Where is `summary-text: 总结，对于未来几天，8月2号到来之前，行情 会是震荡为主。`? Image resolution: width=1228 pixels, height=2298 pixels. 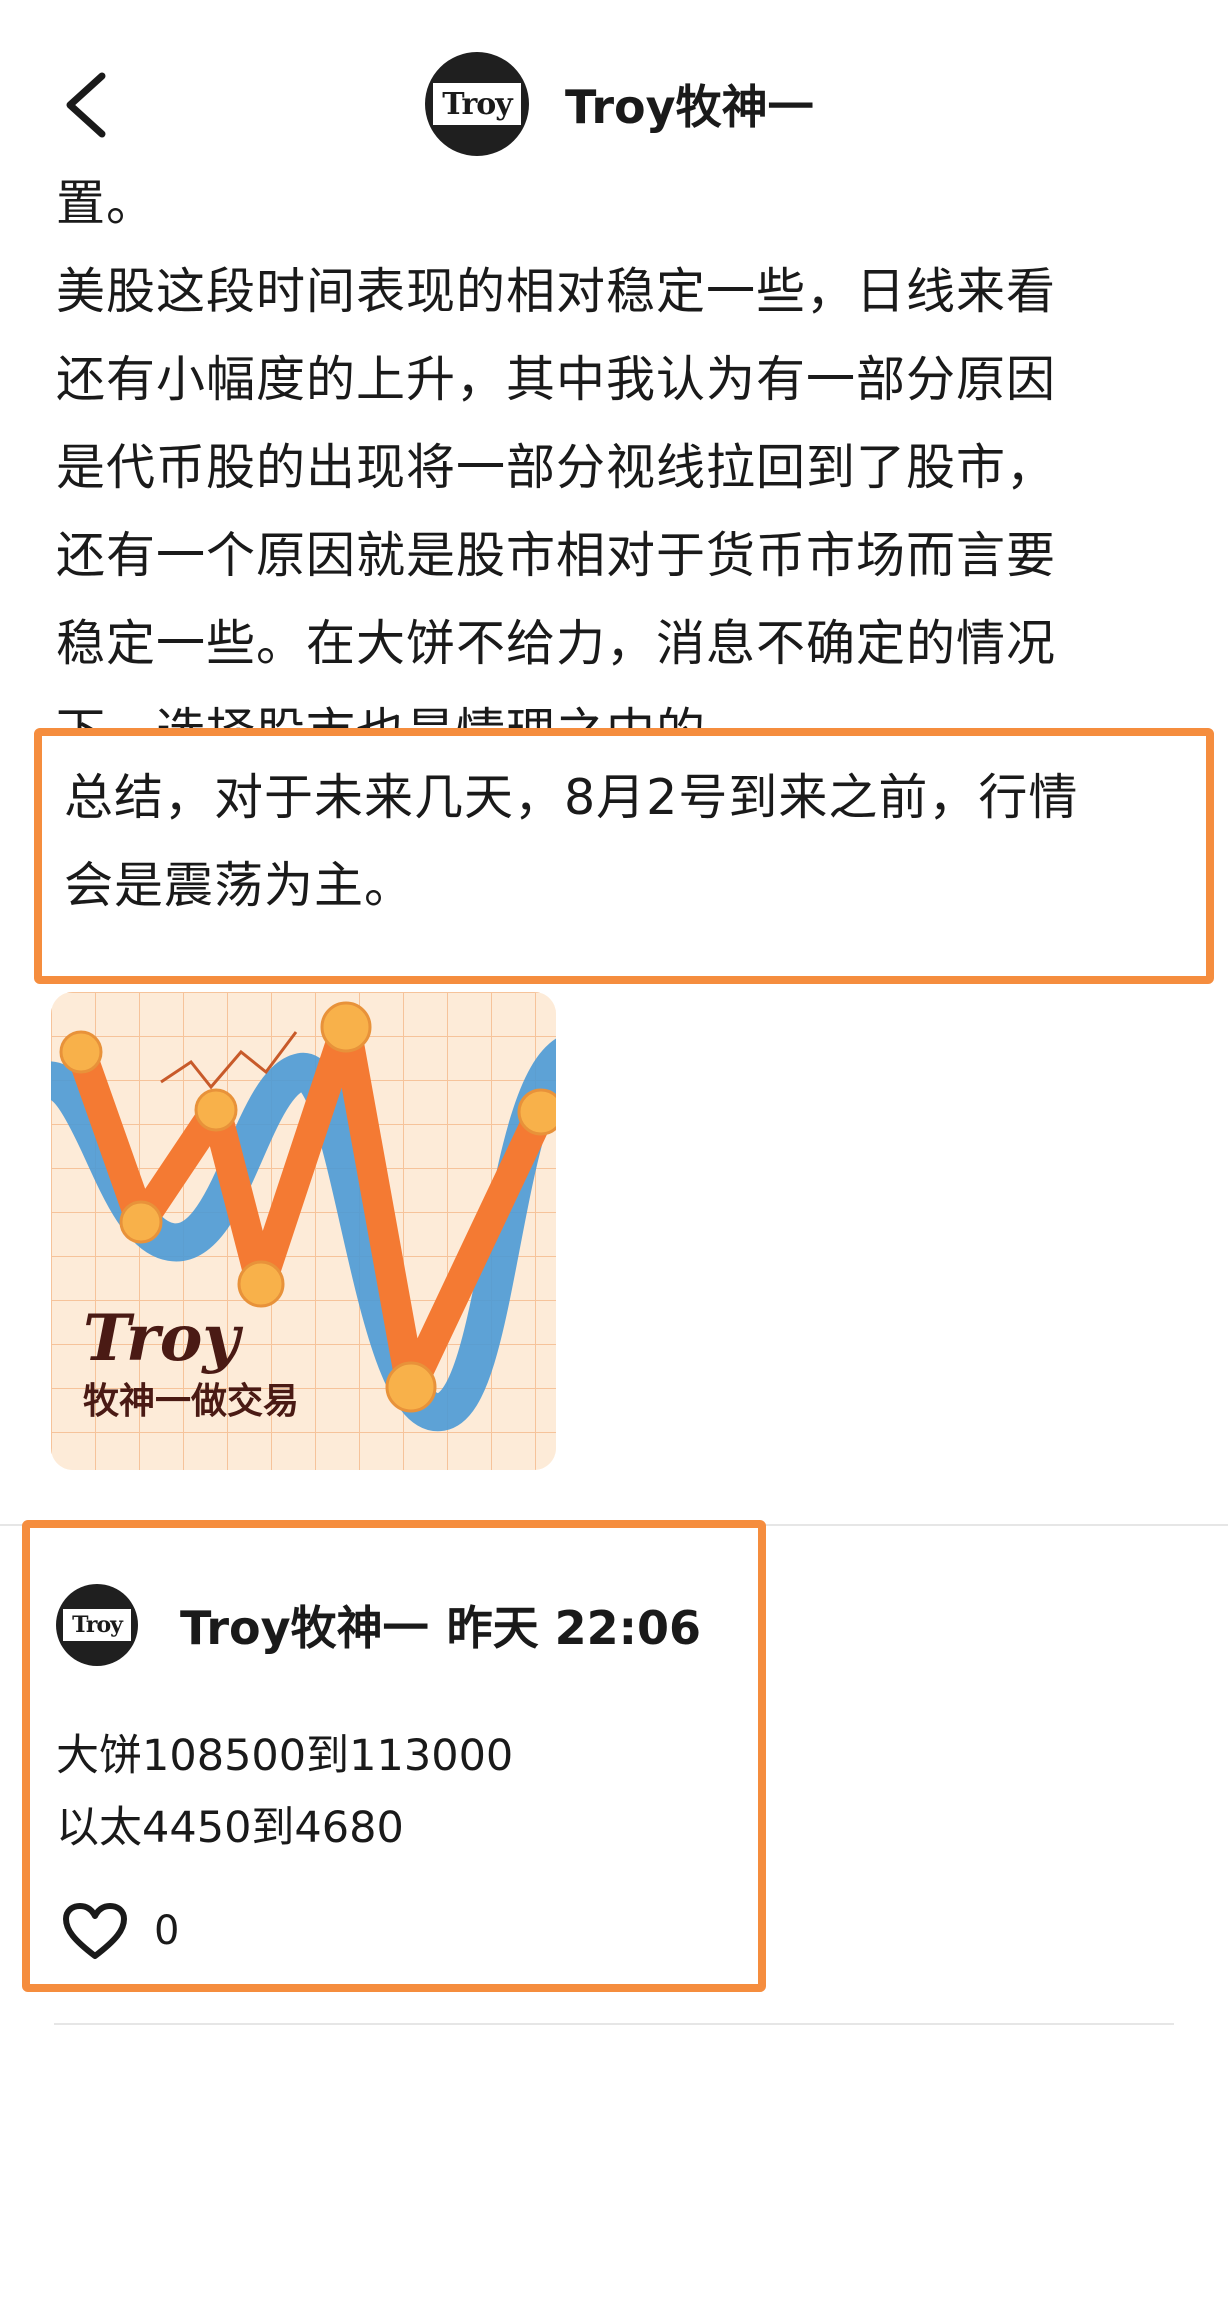 summary-text: 总结，对于未来几天，8月2号到来之前，行情 会是震荡为主。 is located at coordinates (624, 842).